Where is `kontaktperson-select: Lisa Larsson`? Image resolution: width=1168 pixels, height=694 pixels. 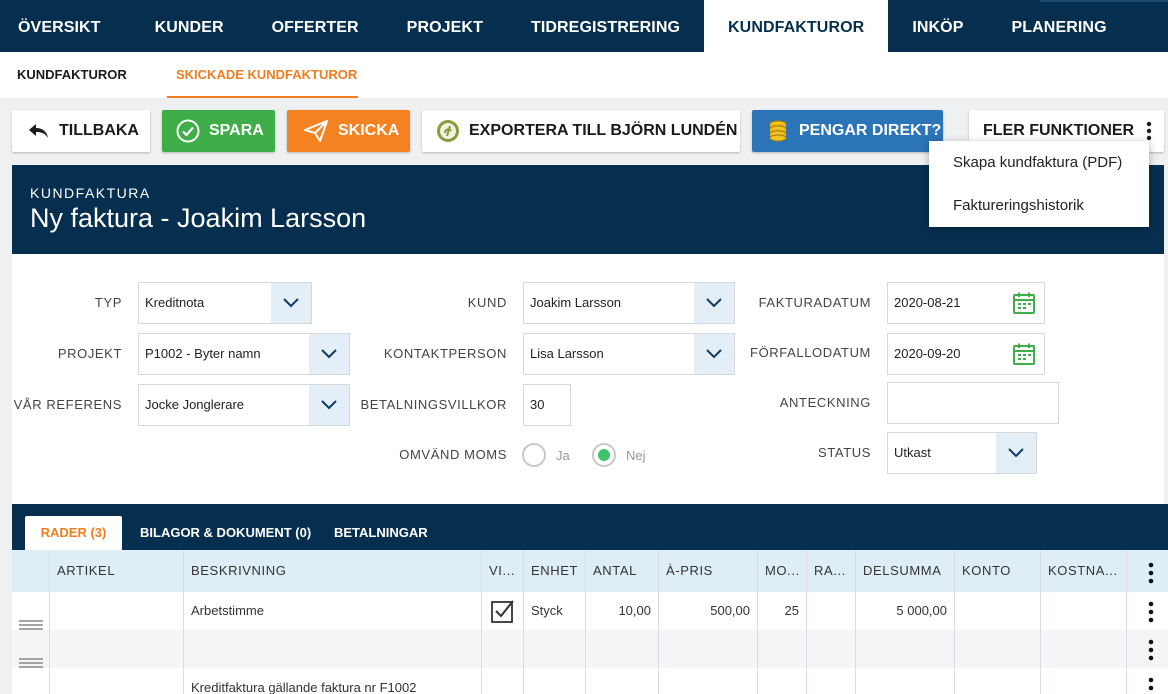
kontaktperson-select: Lisa Larsson is located at coordinates (629, 354).